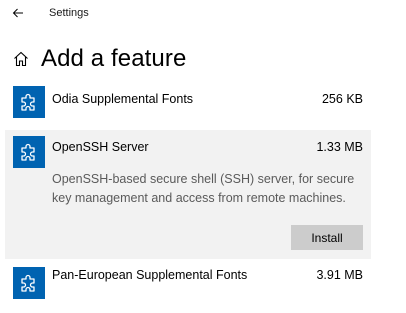 Image resolution: width=406 pixels, height=313 pixels. I want to click on back-button, so click(18, 13).